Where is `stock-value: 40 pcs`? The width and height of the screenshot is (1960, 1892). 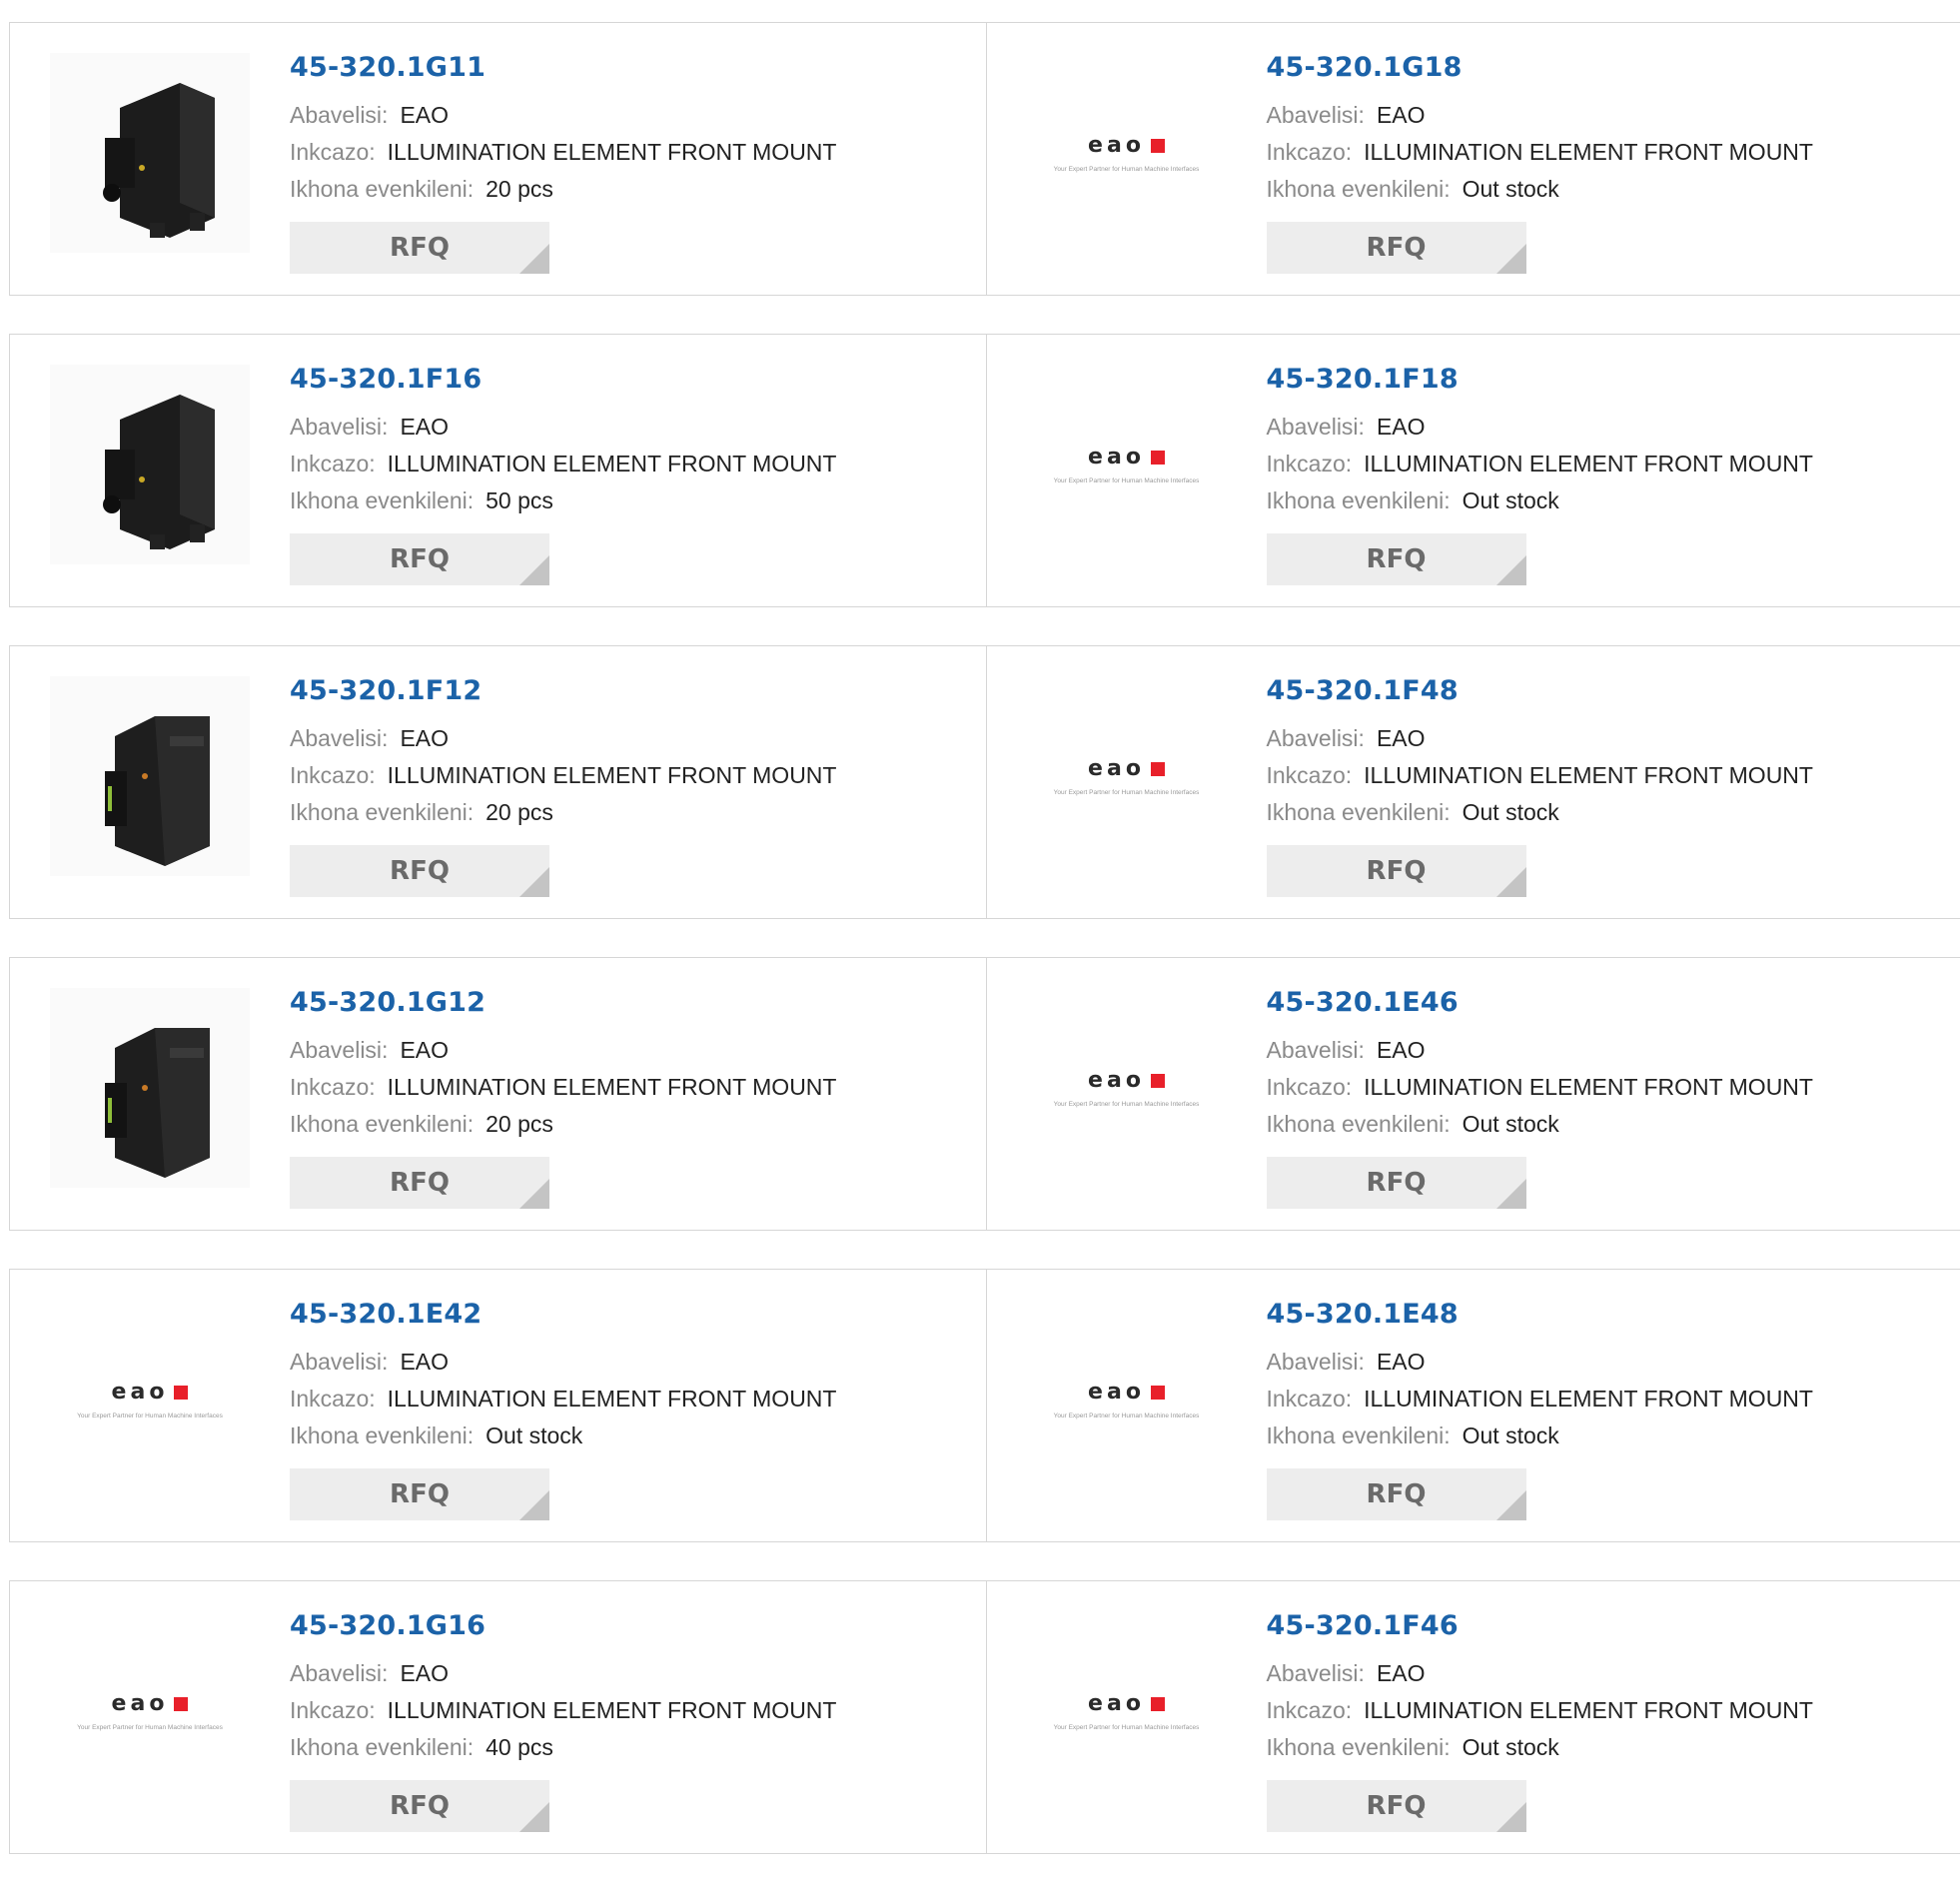
stock-value: 40 pcs is located at coordinates (519, 1747).